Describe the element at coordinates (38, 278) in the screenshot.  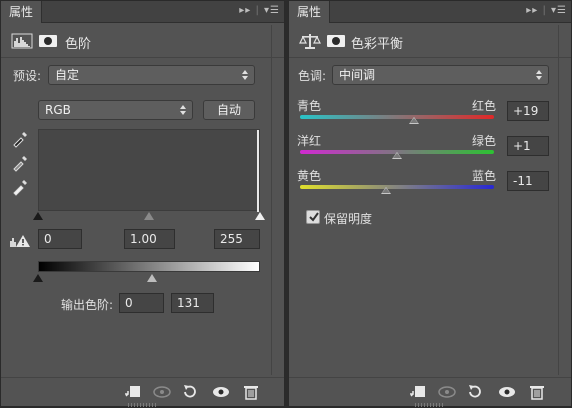
I see `output-black-thumb` at that location.